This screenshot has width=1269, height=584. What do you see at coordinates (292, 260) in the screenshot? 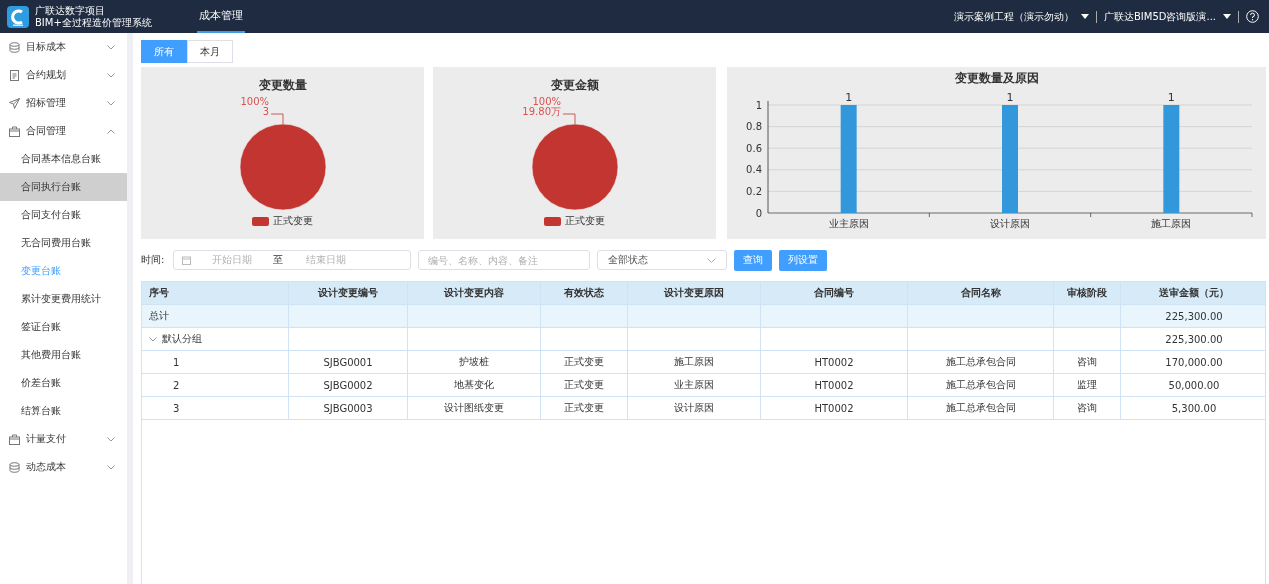
I see `date-range-field: 开始日期 至 结束日期` at bounding box center [292, 260].